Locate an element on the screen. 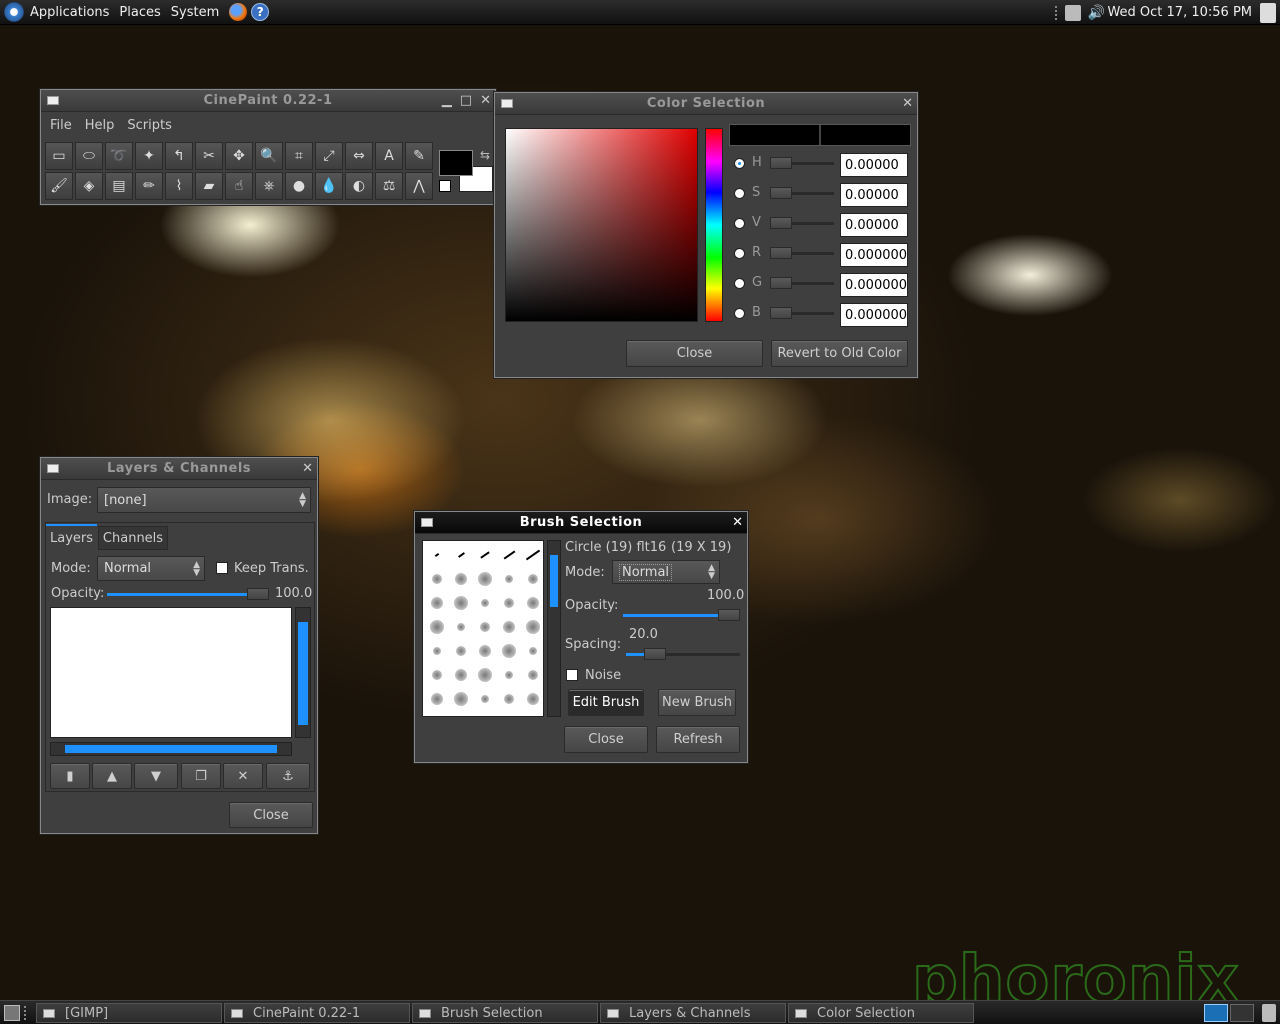 This screenshot has height=1024, width=1280. measure-tool-button: ⚖ is located at coordinates (389, 186).